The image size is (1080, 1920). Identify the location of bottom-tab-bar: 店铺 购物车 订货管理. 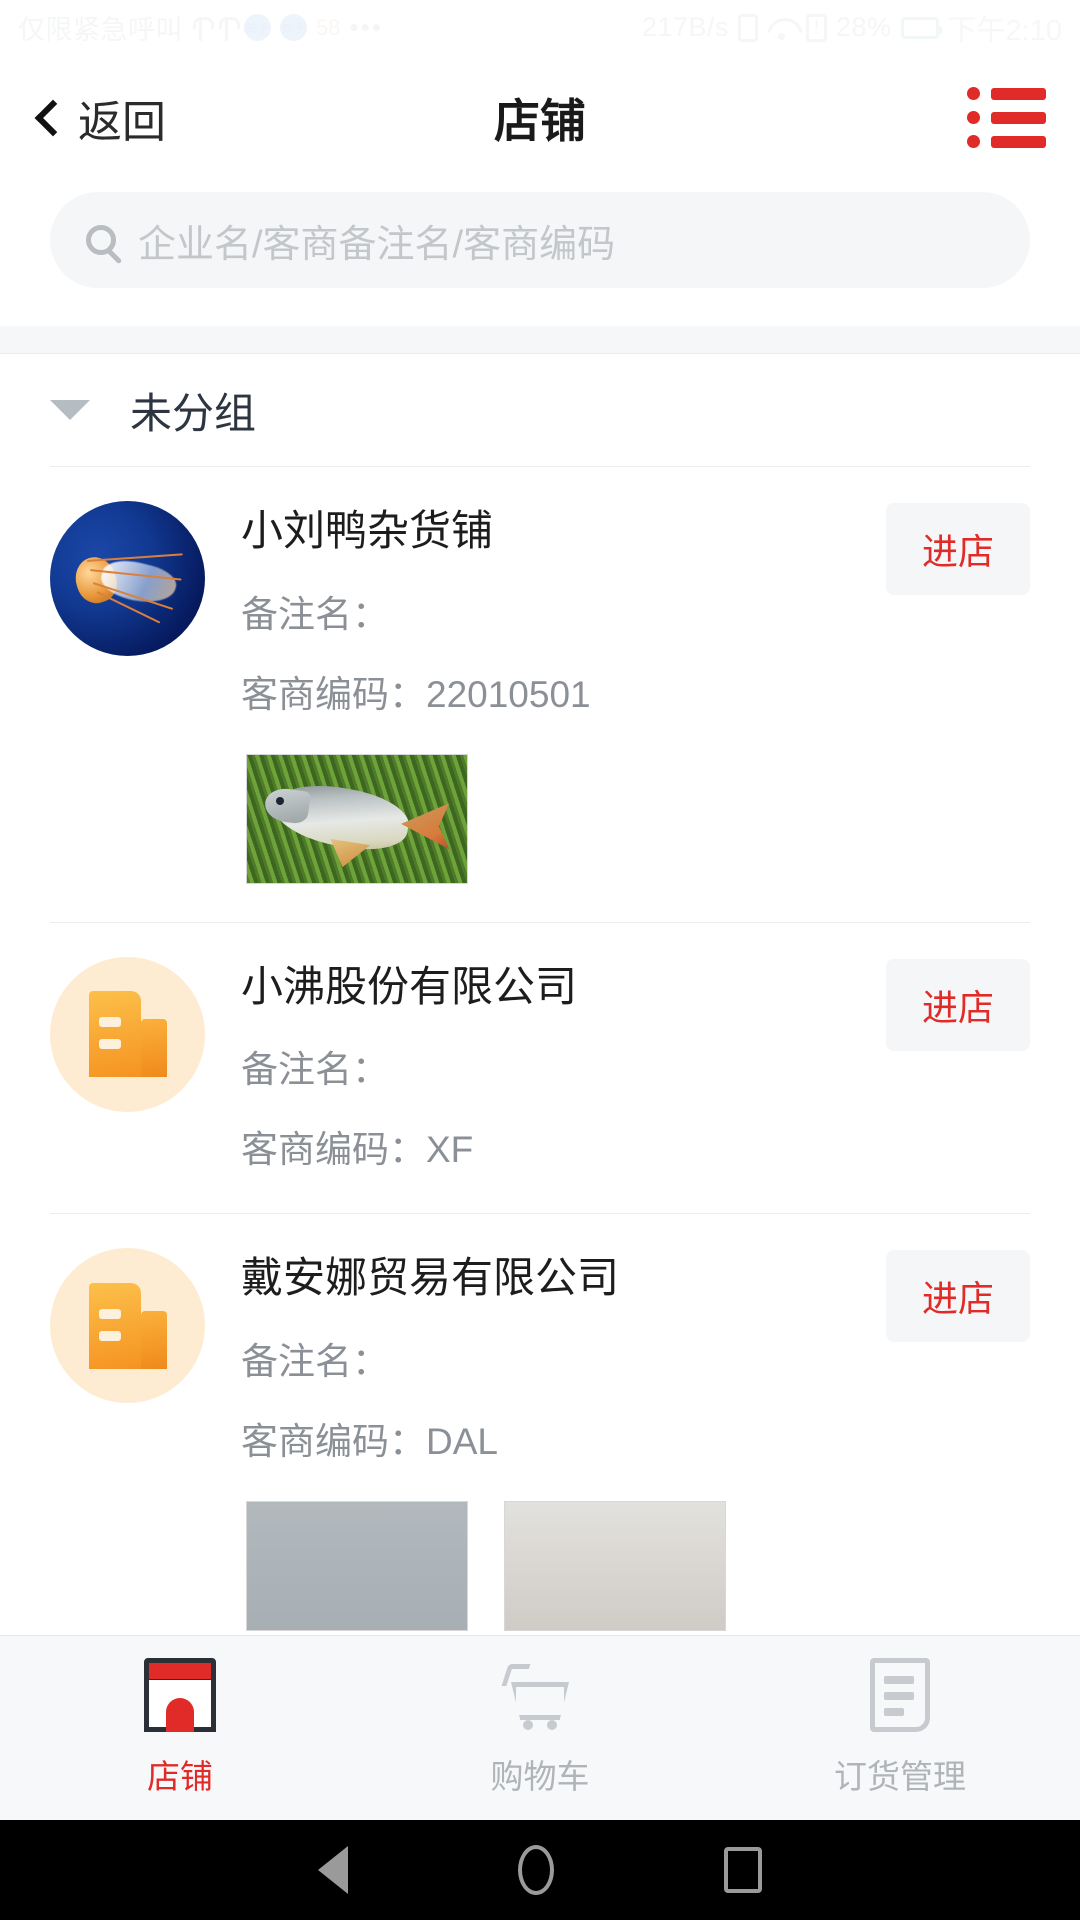
(540, 1727).